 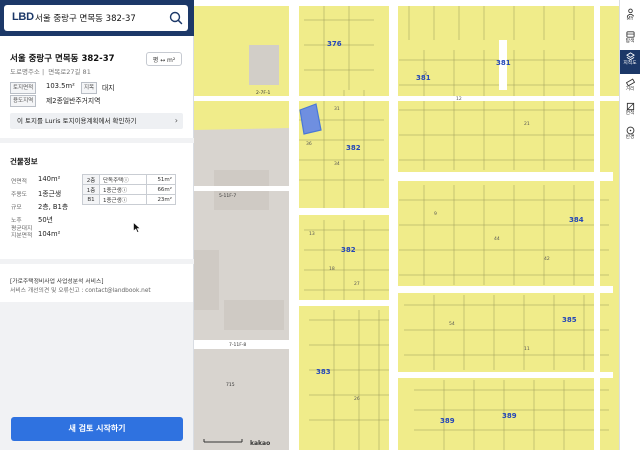 I want to click on building-info-title: 건물정보, so click(x=24, y=161).